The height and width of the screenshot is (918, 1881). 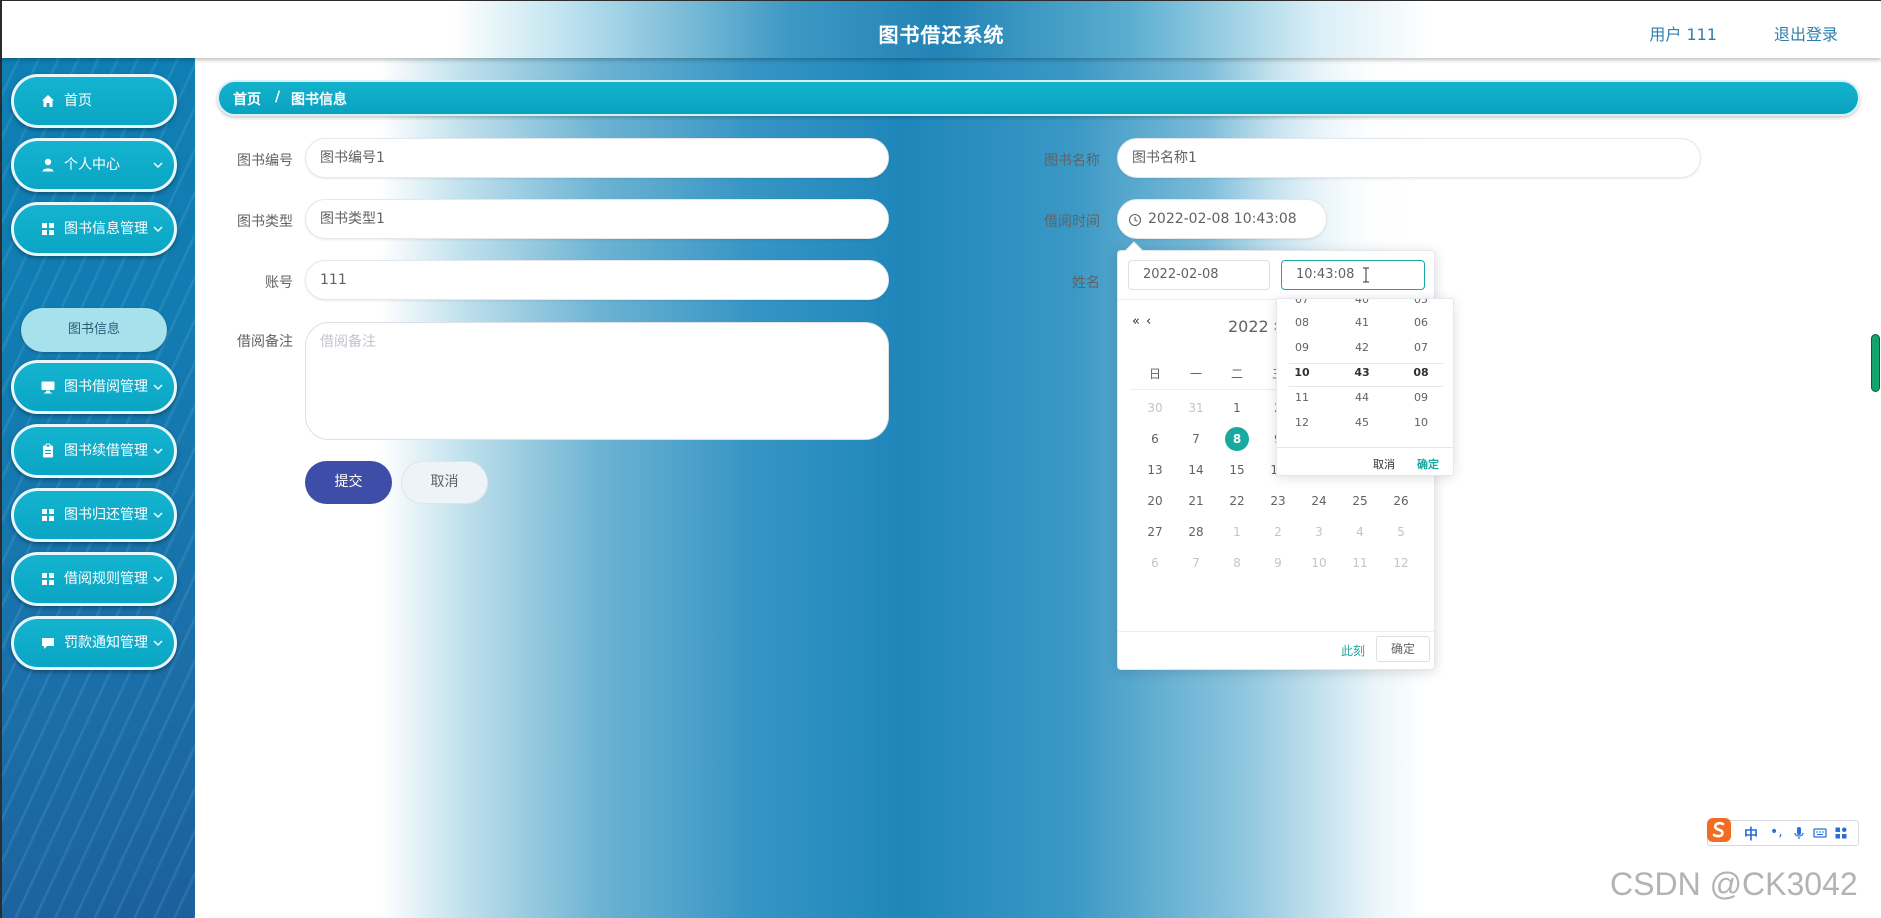 I want to click on breadcrumb-home-link: 首页, so click(x=247, y=99).